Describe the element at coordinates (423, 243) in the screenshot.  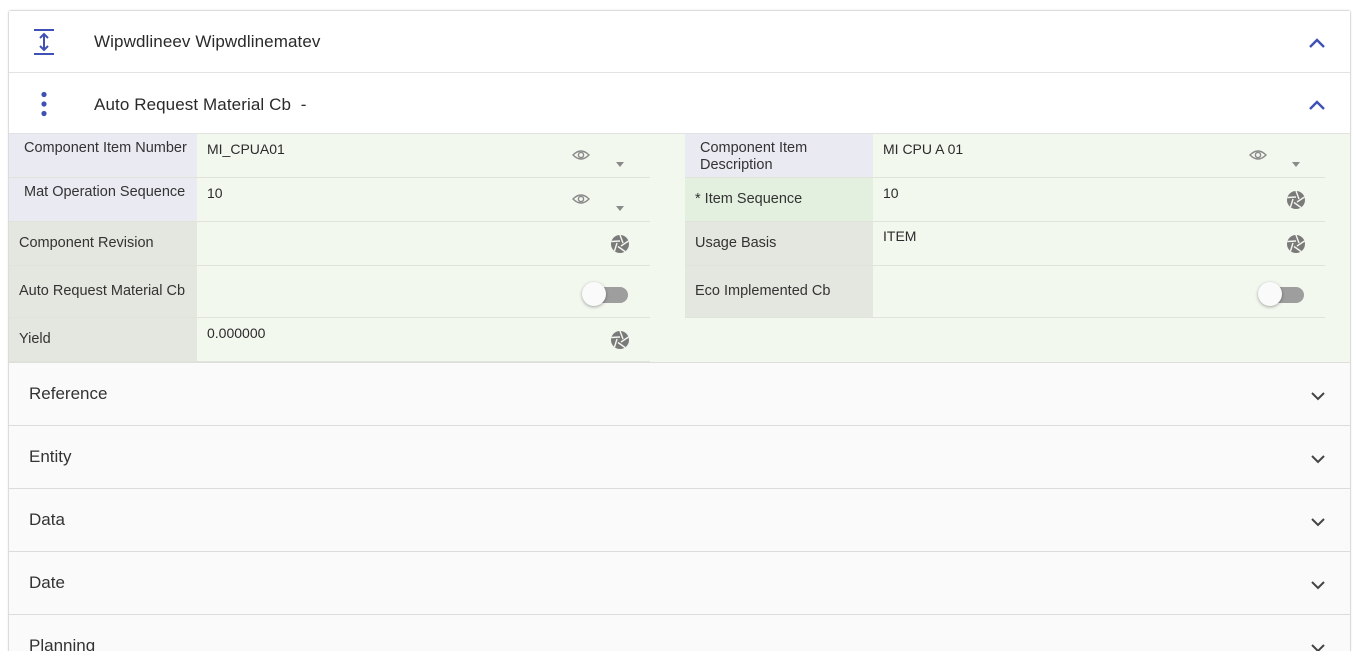
I see `component-revision-input` at that location.